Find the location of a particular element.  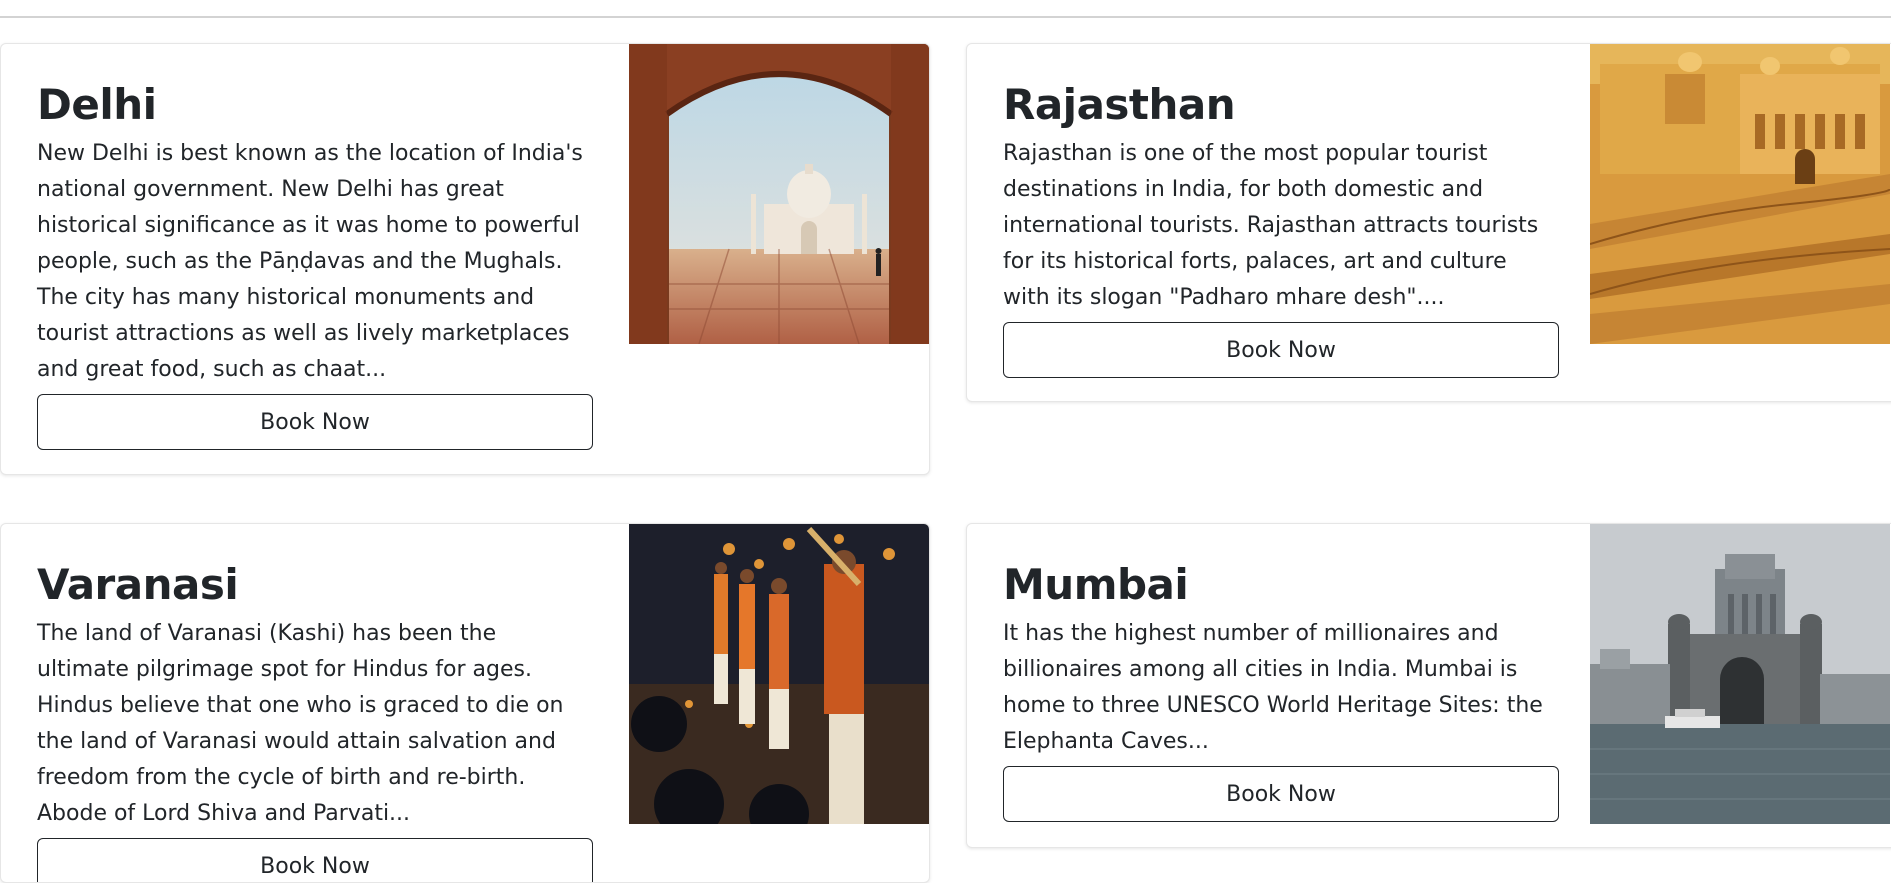

card-title: Delhi is located at coordinates (97, 104).